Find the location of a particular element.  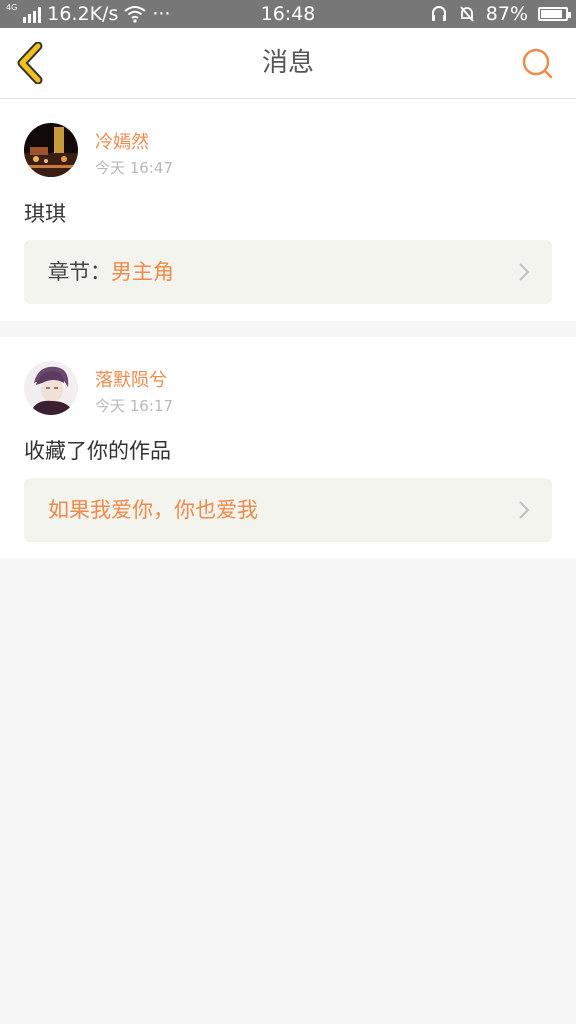

headphones-icon is located at coordinates (438, 13).